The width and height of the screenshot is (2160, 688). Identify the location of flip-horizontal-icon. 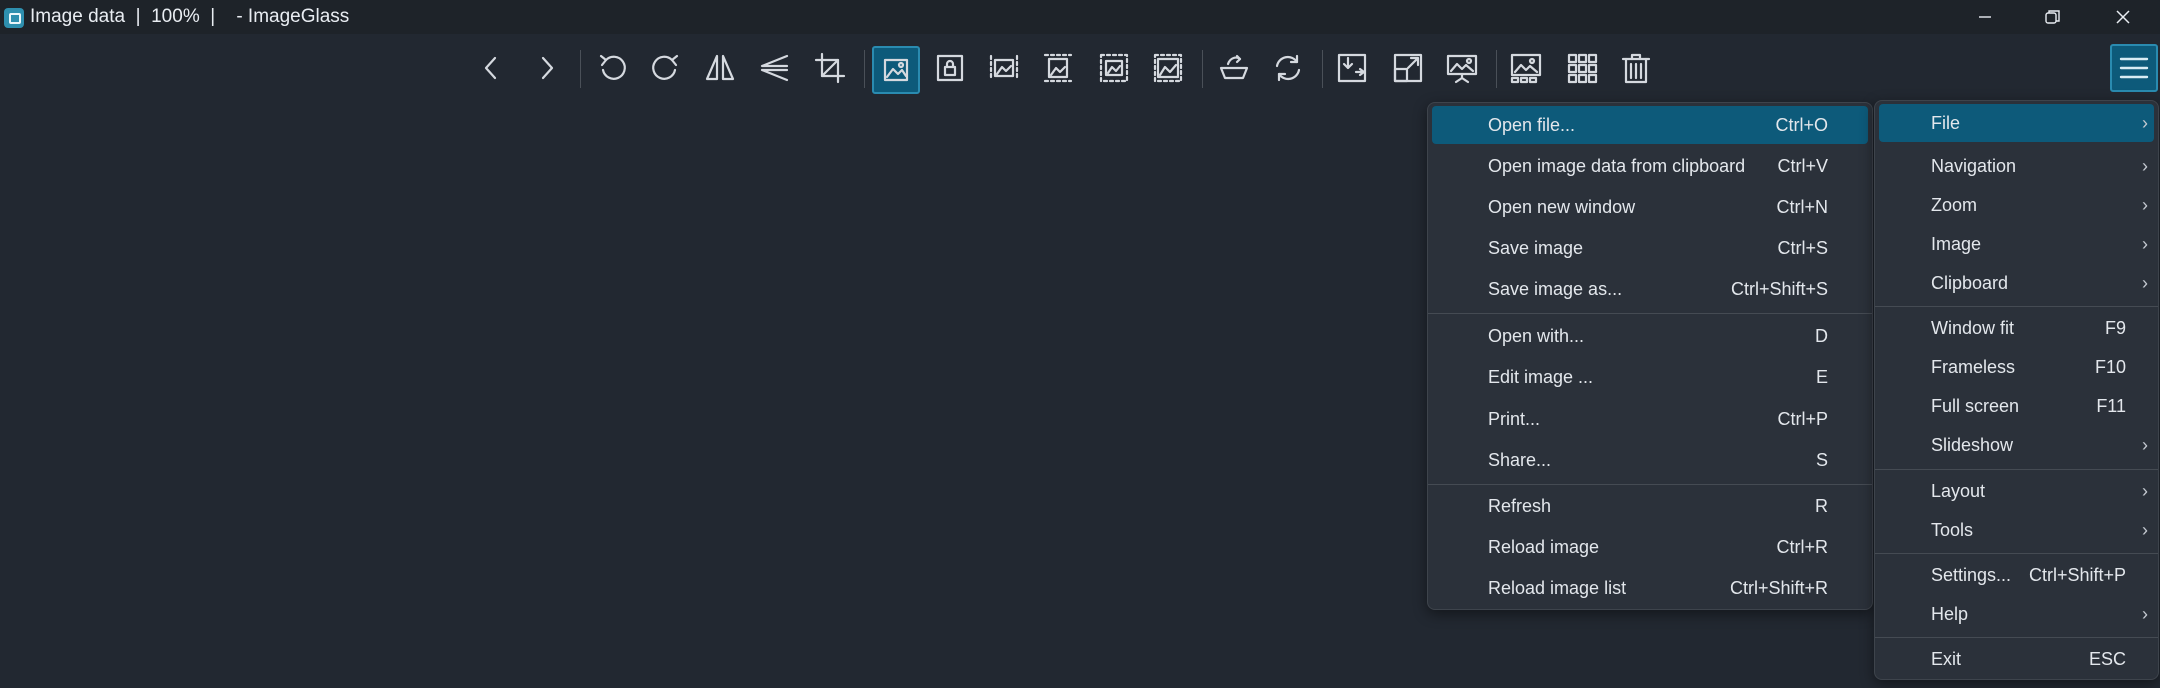
(720, 67).